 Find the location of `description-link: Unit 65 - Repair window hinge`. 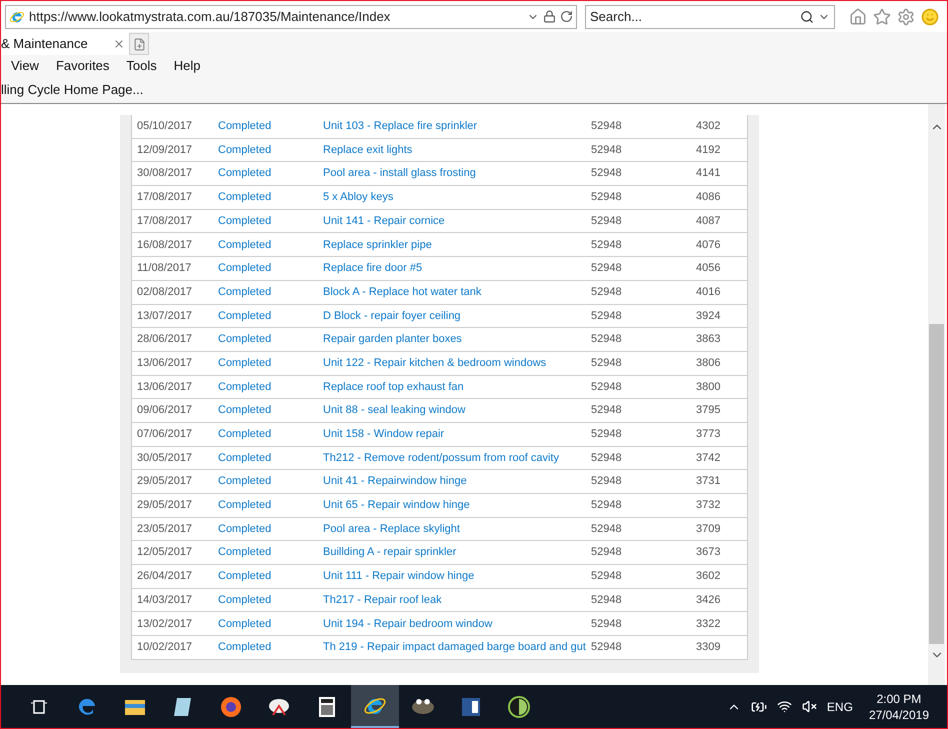

description-link: Unit 65 - Repair window hinge is located at coordinates (457, 505).